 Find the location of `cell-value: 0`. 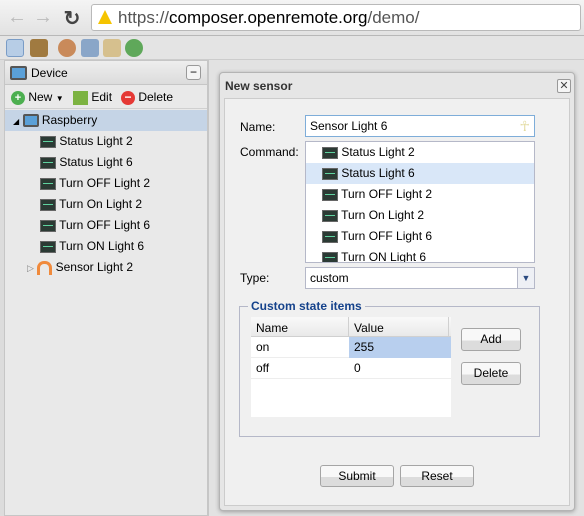

cell-value: 0 is located at coordinates (357, 368).